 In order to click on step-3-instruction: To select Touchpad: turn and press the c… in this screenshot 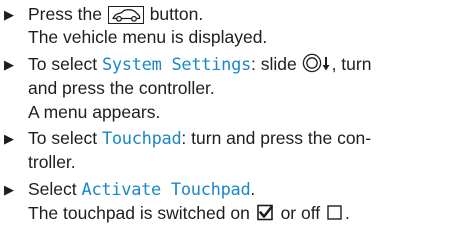, I will do `click(241, 139)`.